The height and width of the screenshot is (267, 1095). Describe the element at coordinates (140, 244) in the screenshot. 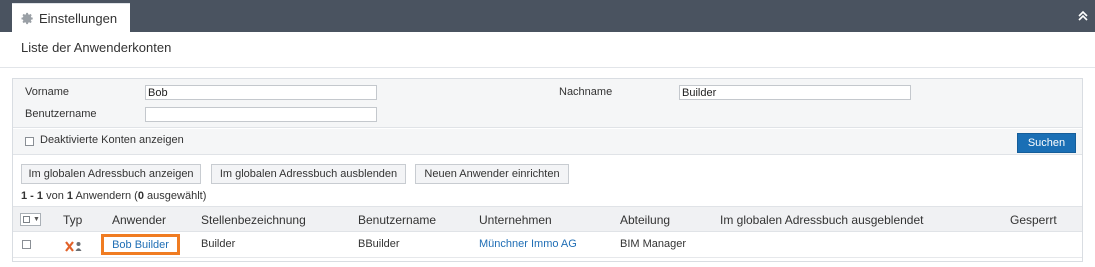

I see `user-link-bob-builder: Bob Builder` at that location.